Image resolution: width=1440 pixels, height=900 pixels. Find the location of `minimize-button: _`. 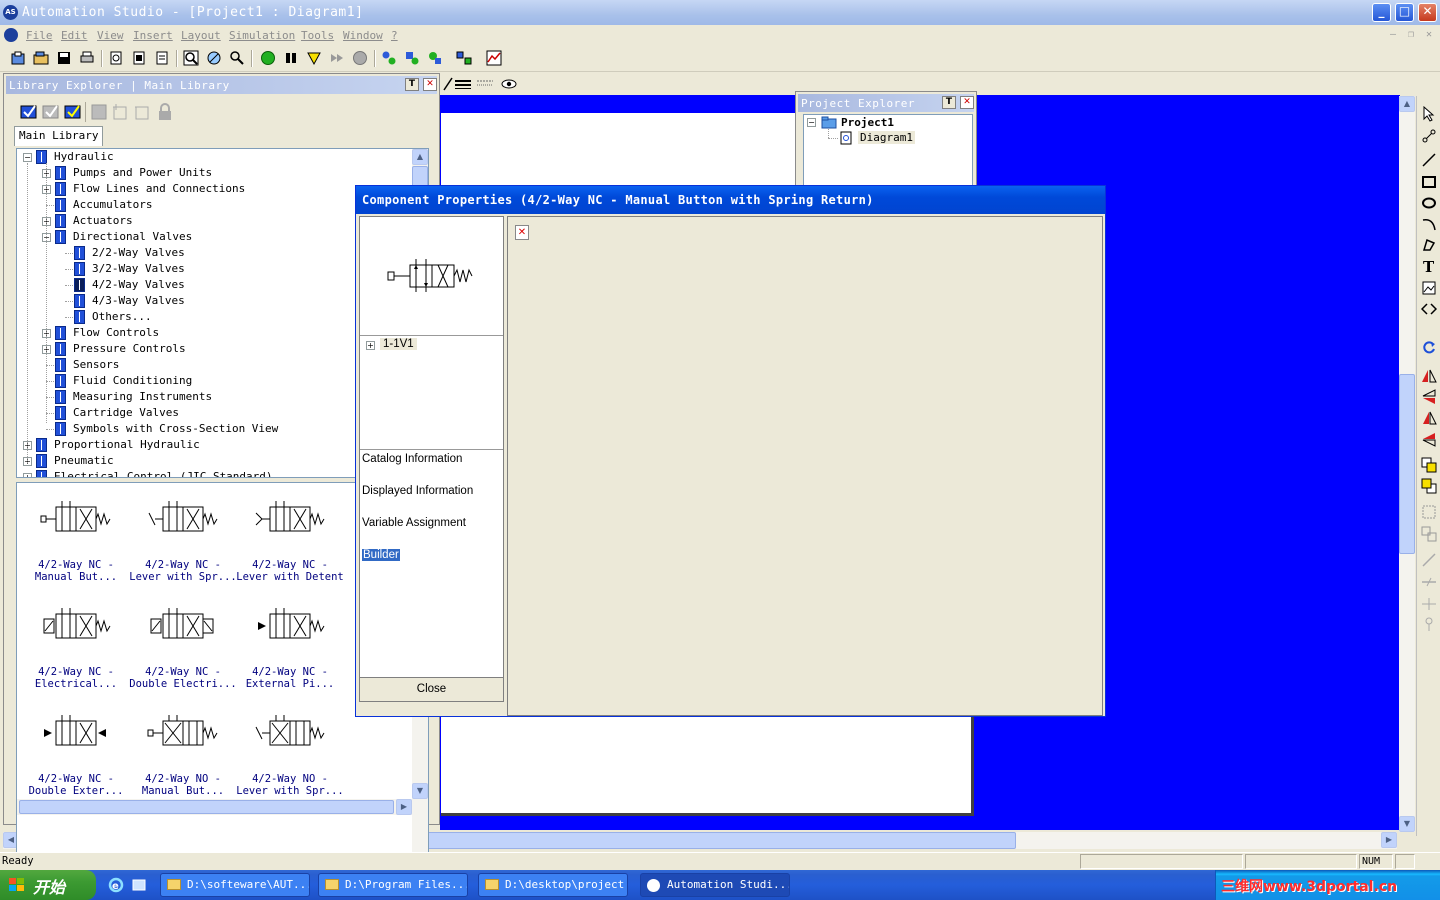

minimize-button: _ is located at coordinates (1381, 12).